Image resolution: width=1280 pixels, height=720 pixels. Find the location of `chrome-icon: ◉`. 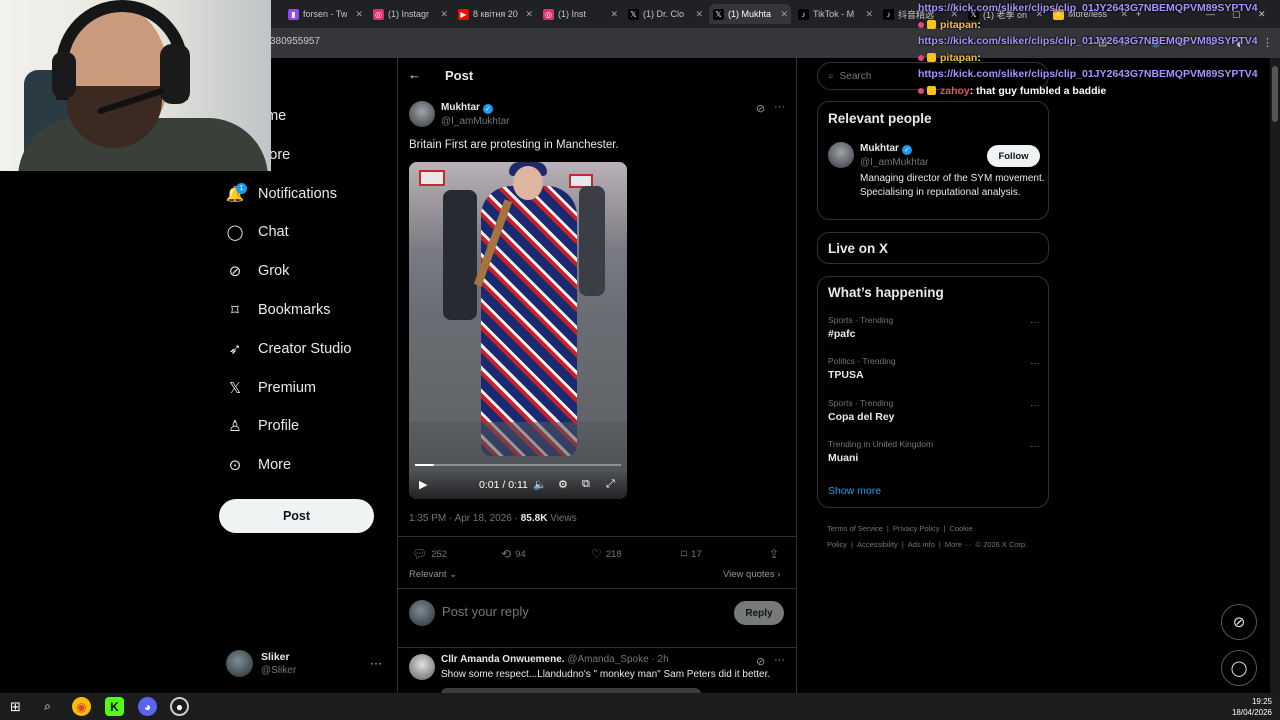

chrome-icon: ◉ is located at coordinates (81, 706).